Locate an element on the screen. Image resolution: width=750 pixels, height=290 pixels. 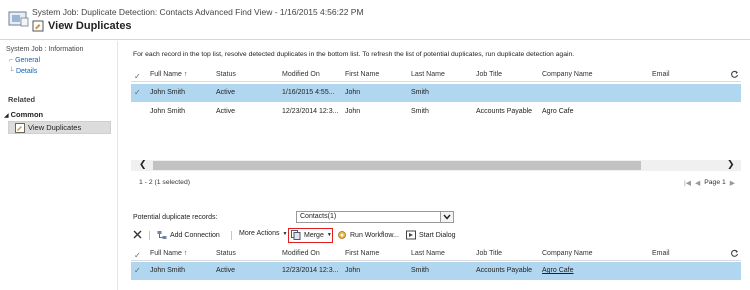
potential-duplicates-label: Potential duplicate records: is located at coordinates (175, 217).